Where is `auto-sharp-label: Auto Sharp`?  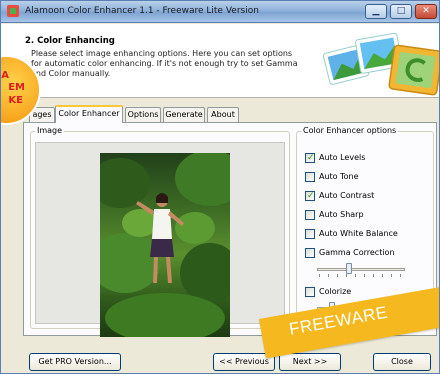 auto-sharp-label: Auto Sharp is located at coordinates (341, 214).